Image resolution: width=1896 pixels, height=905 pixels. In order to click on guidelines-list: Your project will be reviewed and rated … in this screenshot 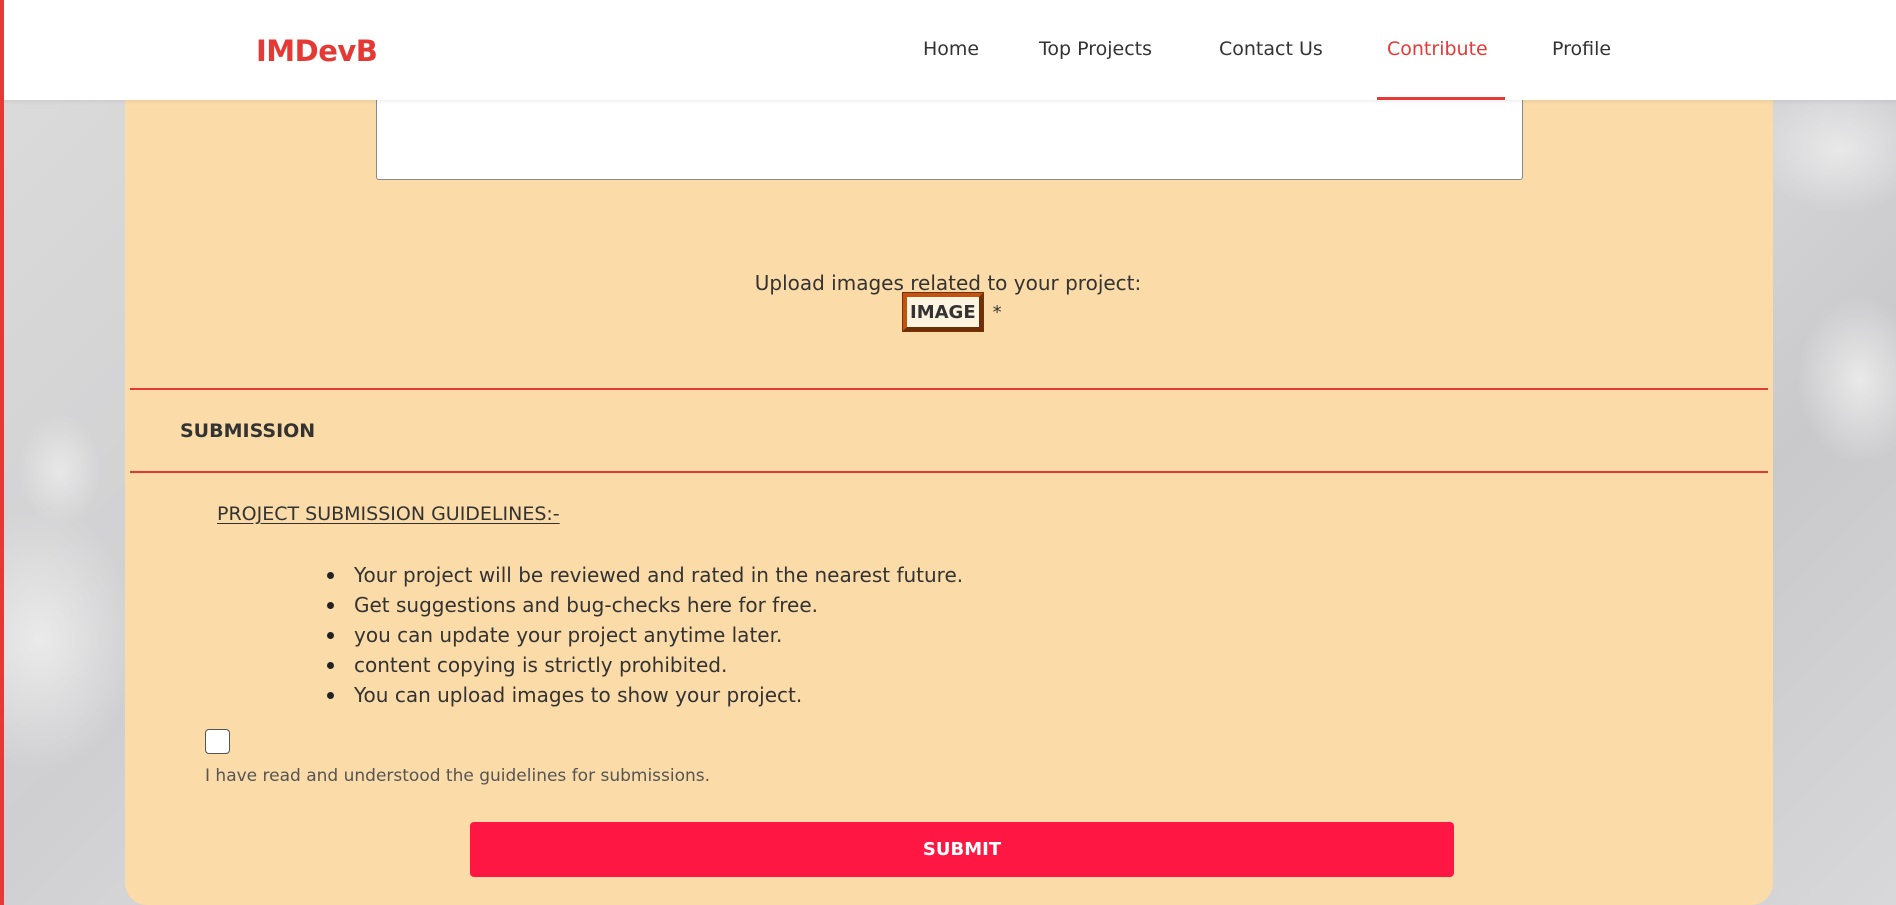, I will do `click(644, 635)`.